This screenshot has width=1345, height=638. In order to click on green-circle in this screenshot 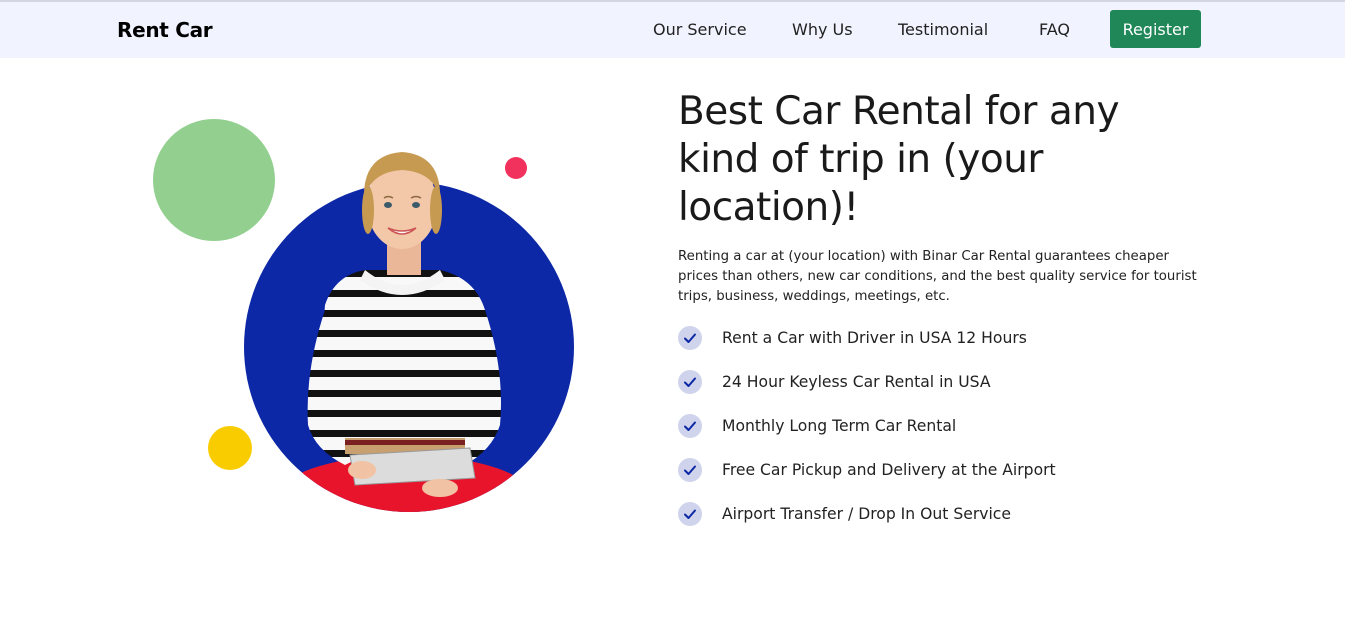, I will do `click(214, 180)`.